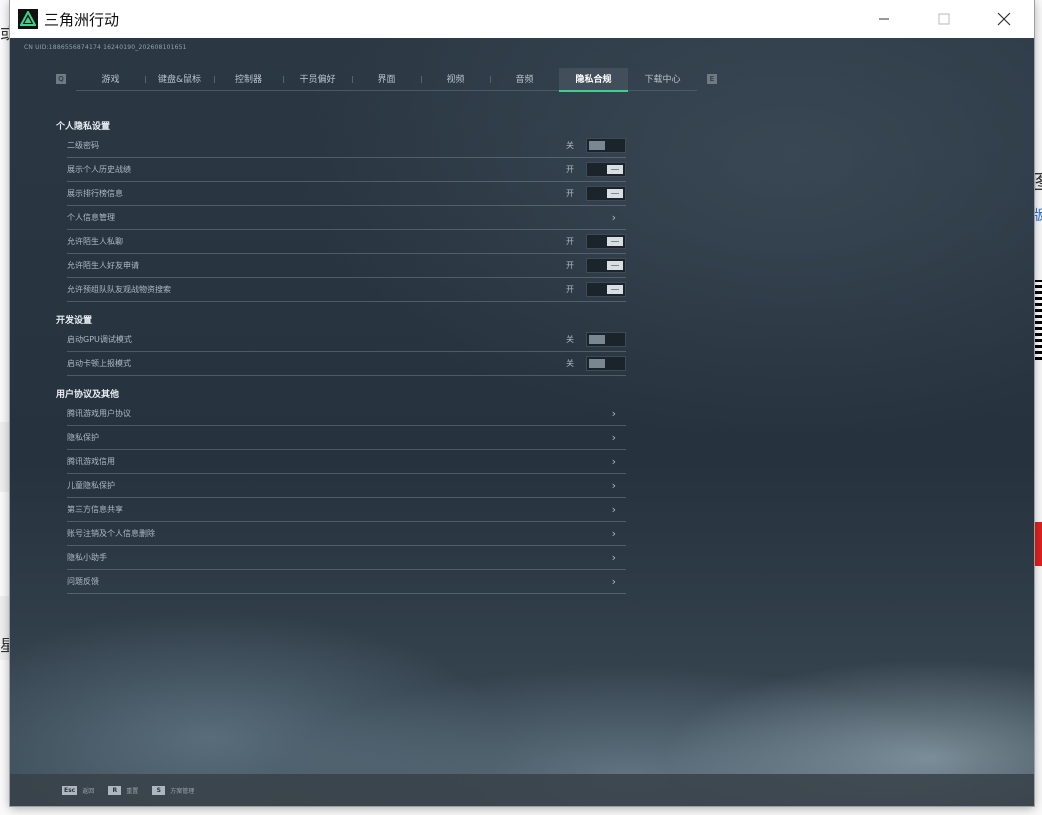 This screenshot has width=1042, height=815. What do you see at coordinates (111, 533) in the screenshot?
I see `setting-label: 账号注销及个人信息删除` at bounding box center [111, 533].